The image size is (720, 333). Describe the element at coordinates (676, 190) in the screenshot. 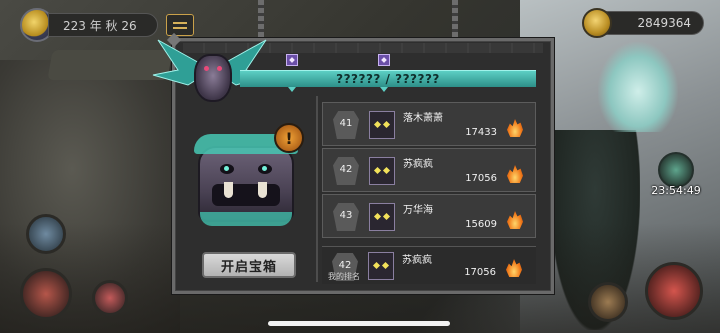

I see `timer-text: 23:54:49` at that location.